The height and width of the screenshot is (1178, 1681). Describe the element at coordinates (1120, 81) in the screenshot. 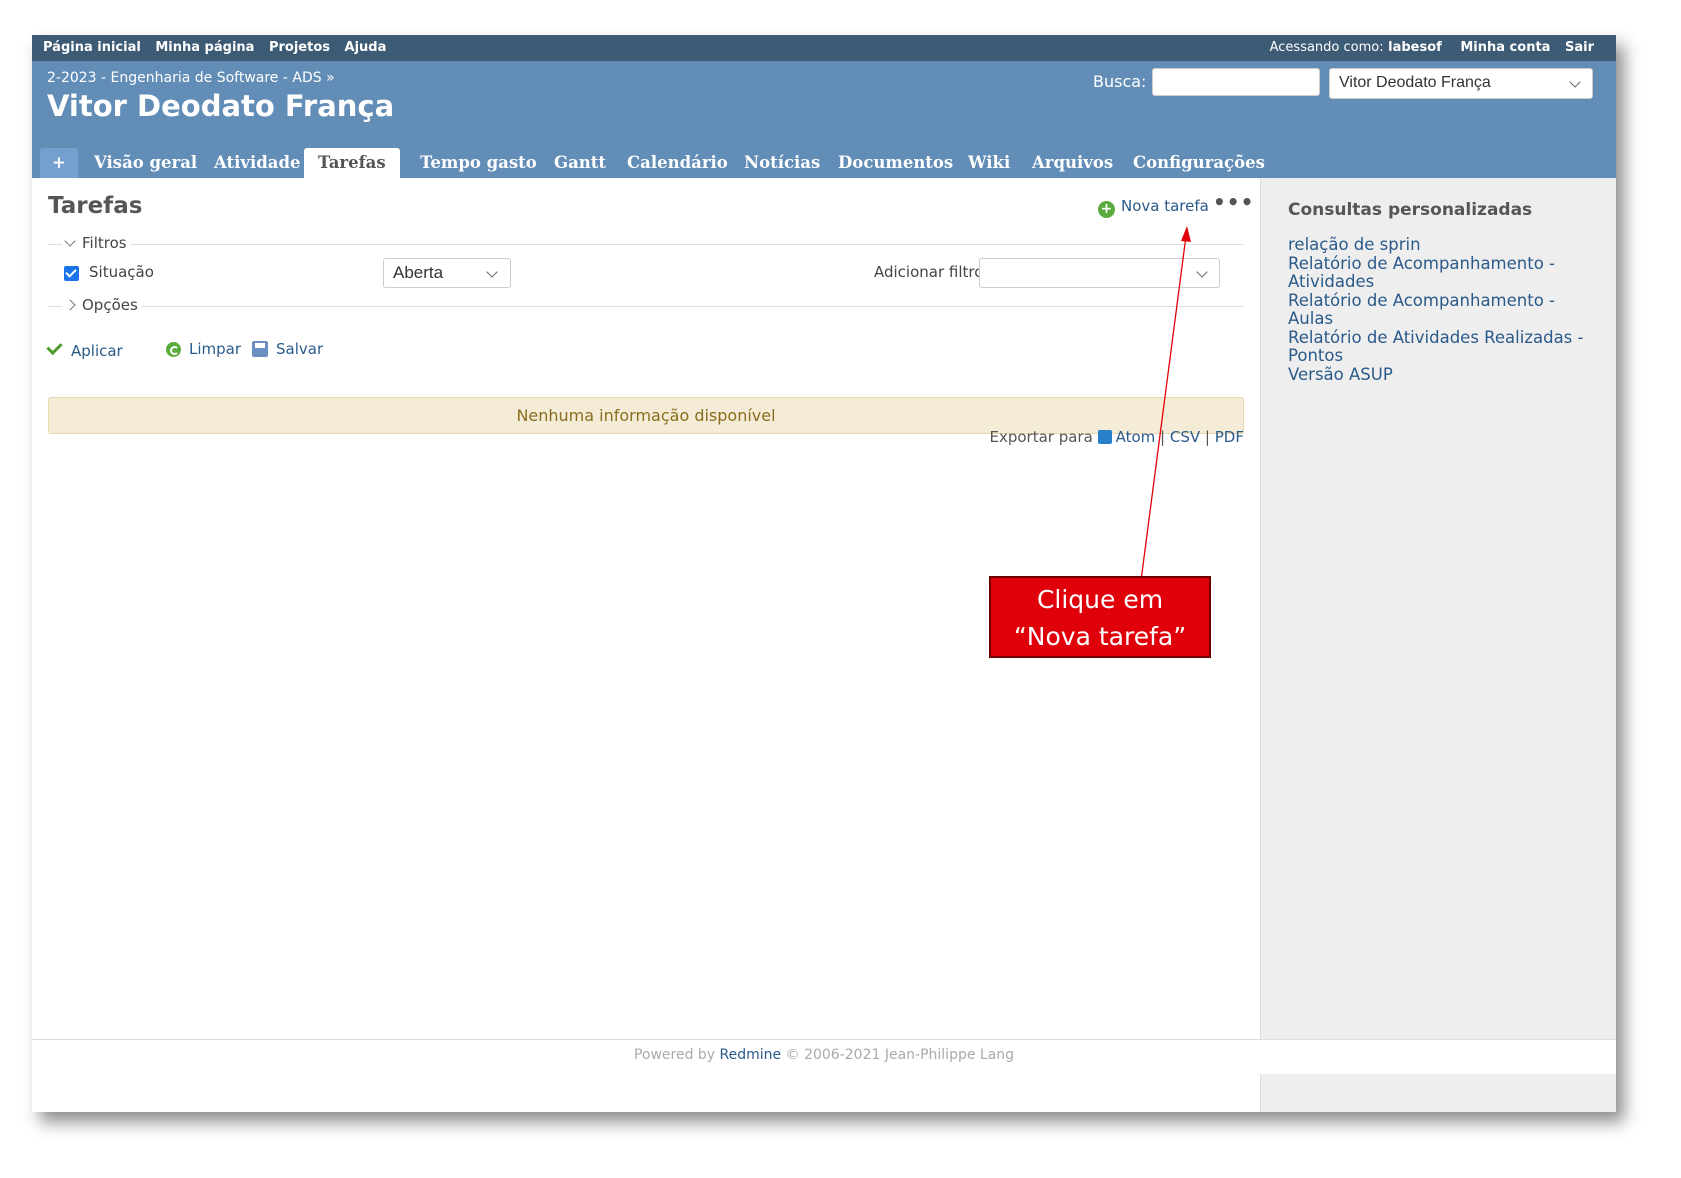

I see `search-label: Busca:` at that location.